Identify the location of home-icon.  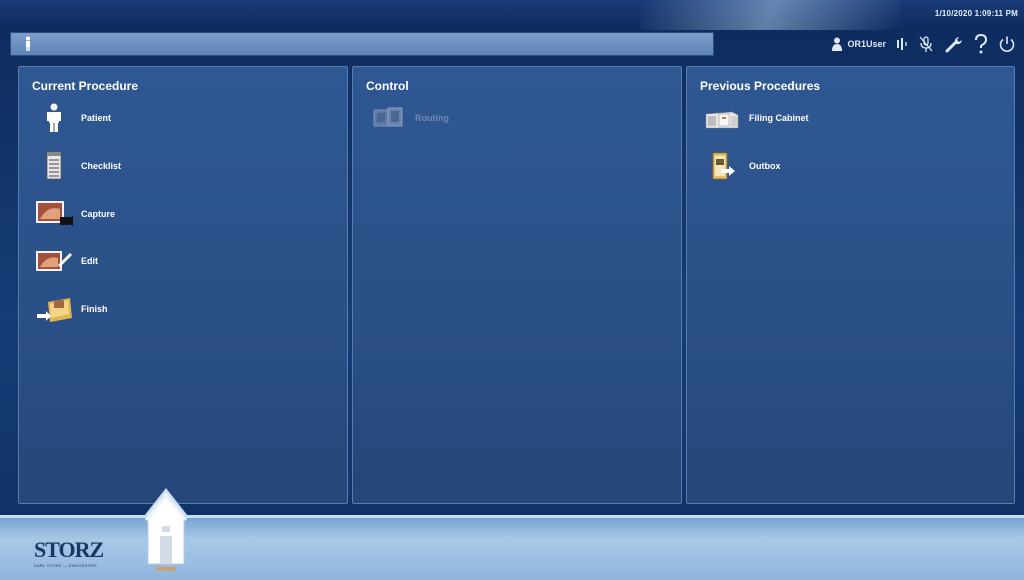
(166, 526).